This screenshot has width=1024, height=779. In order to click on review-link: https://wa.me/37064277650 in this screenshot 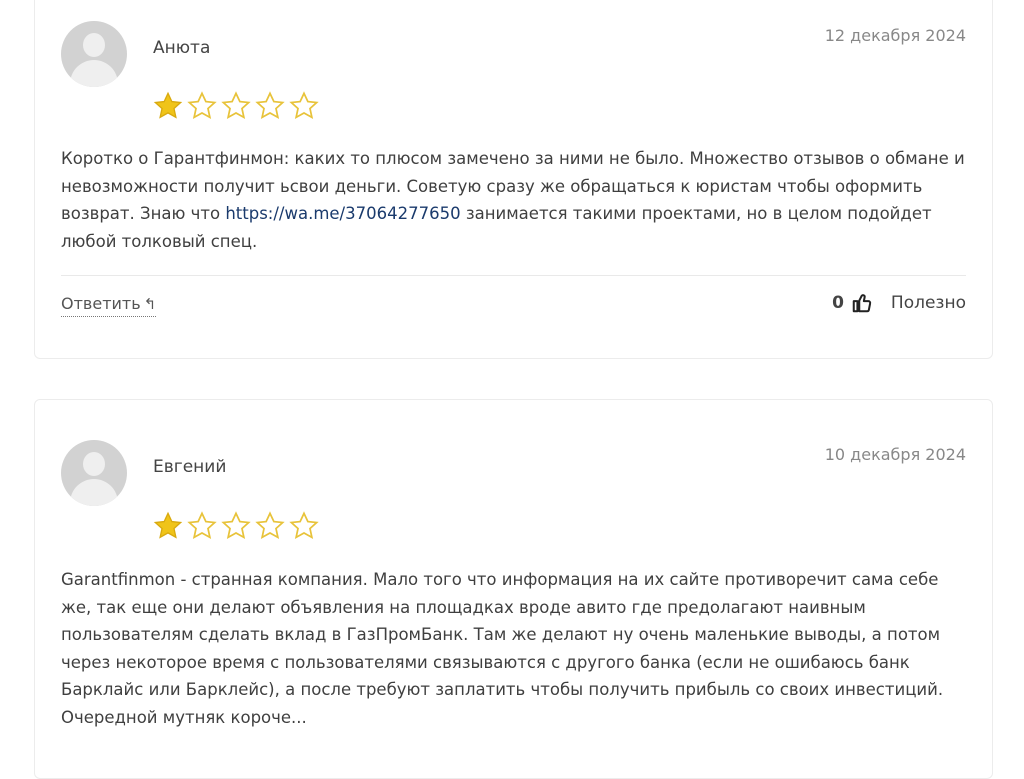, I will do `click(342, 213)`.